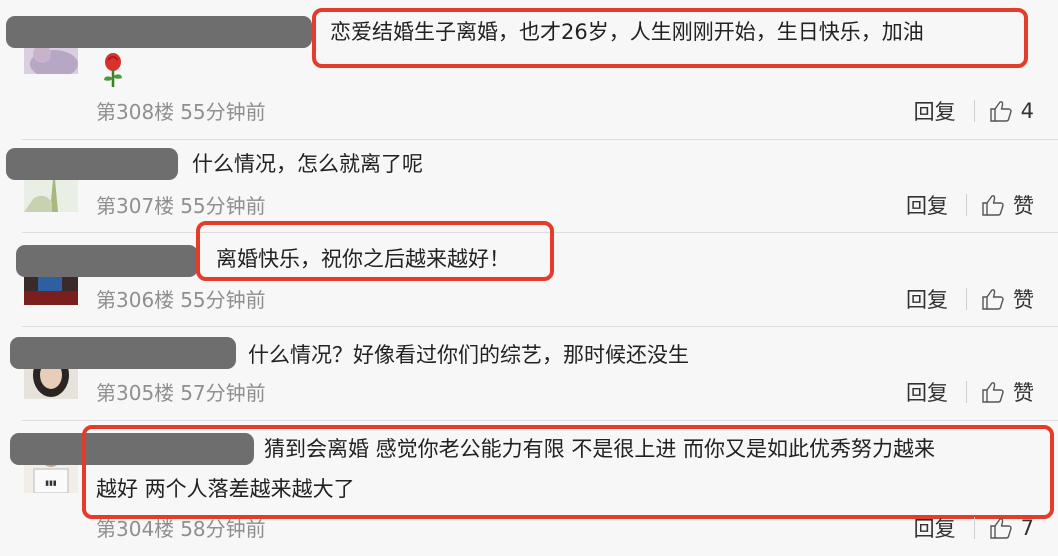 This screenshot has height=556, width=1058. Describe the element at coordinates (135, 393) in the screenshot. I see `floor-number: 第305楼` at that location.